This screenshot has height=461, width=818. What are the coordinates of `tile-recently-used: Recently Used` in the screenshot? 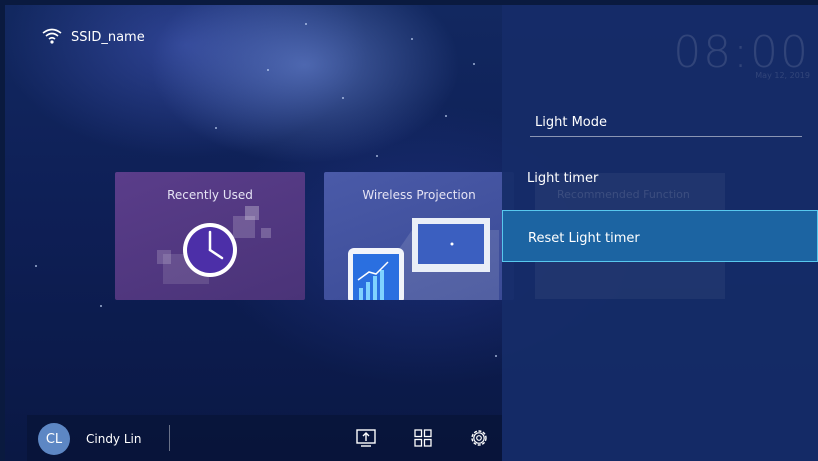 It's located at (210, 236).